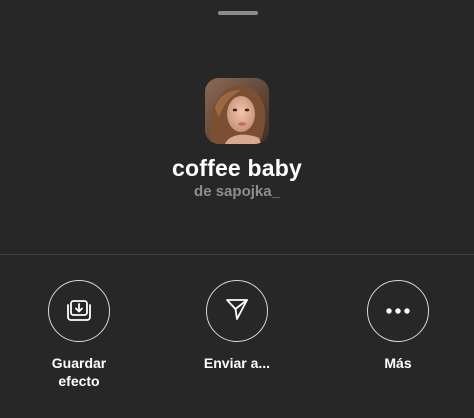 The height and width of the screenshot is (418, 474). I want to click on more-button-circle, so click(398, 311).